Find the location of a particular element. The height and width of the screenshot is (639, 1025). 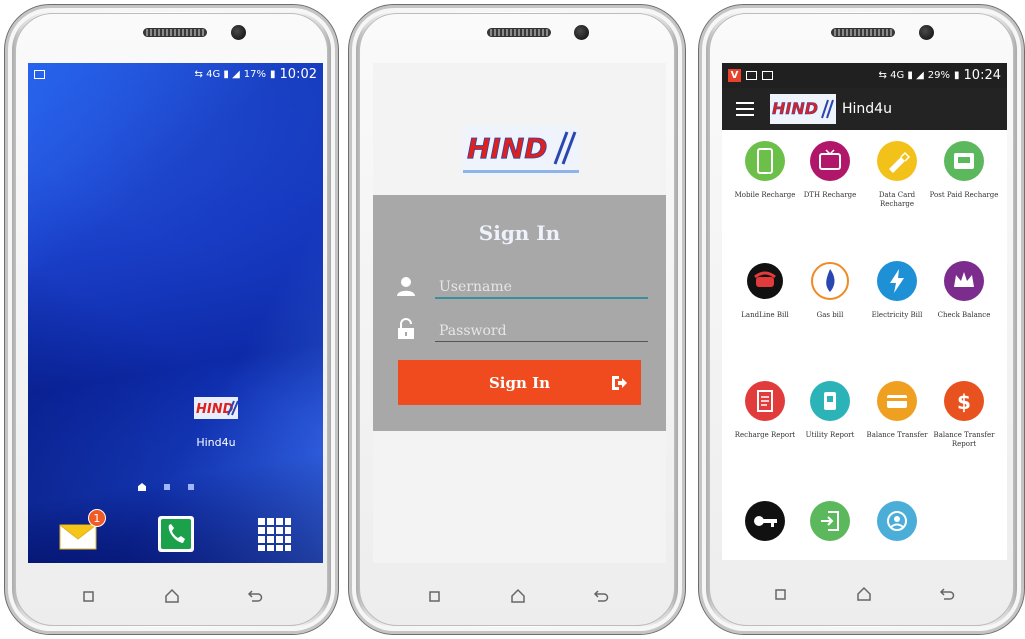

service-tile-label: LandLine Bill is located at coordinates (765, 315).